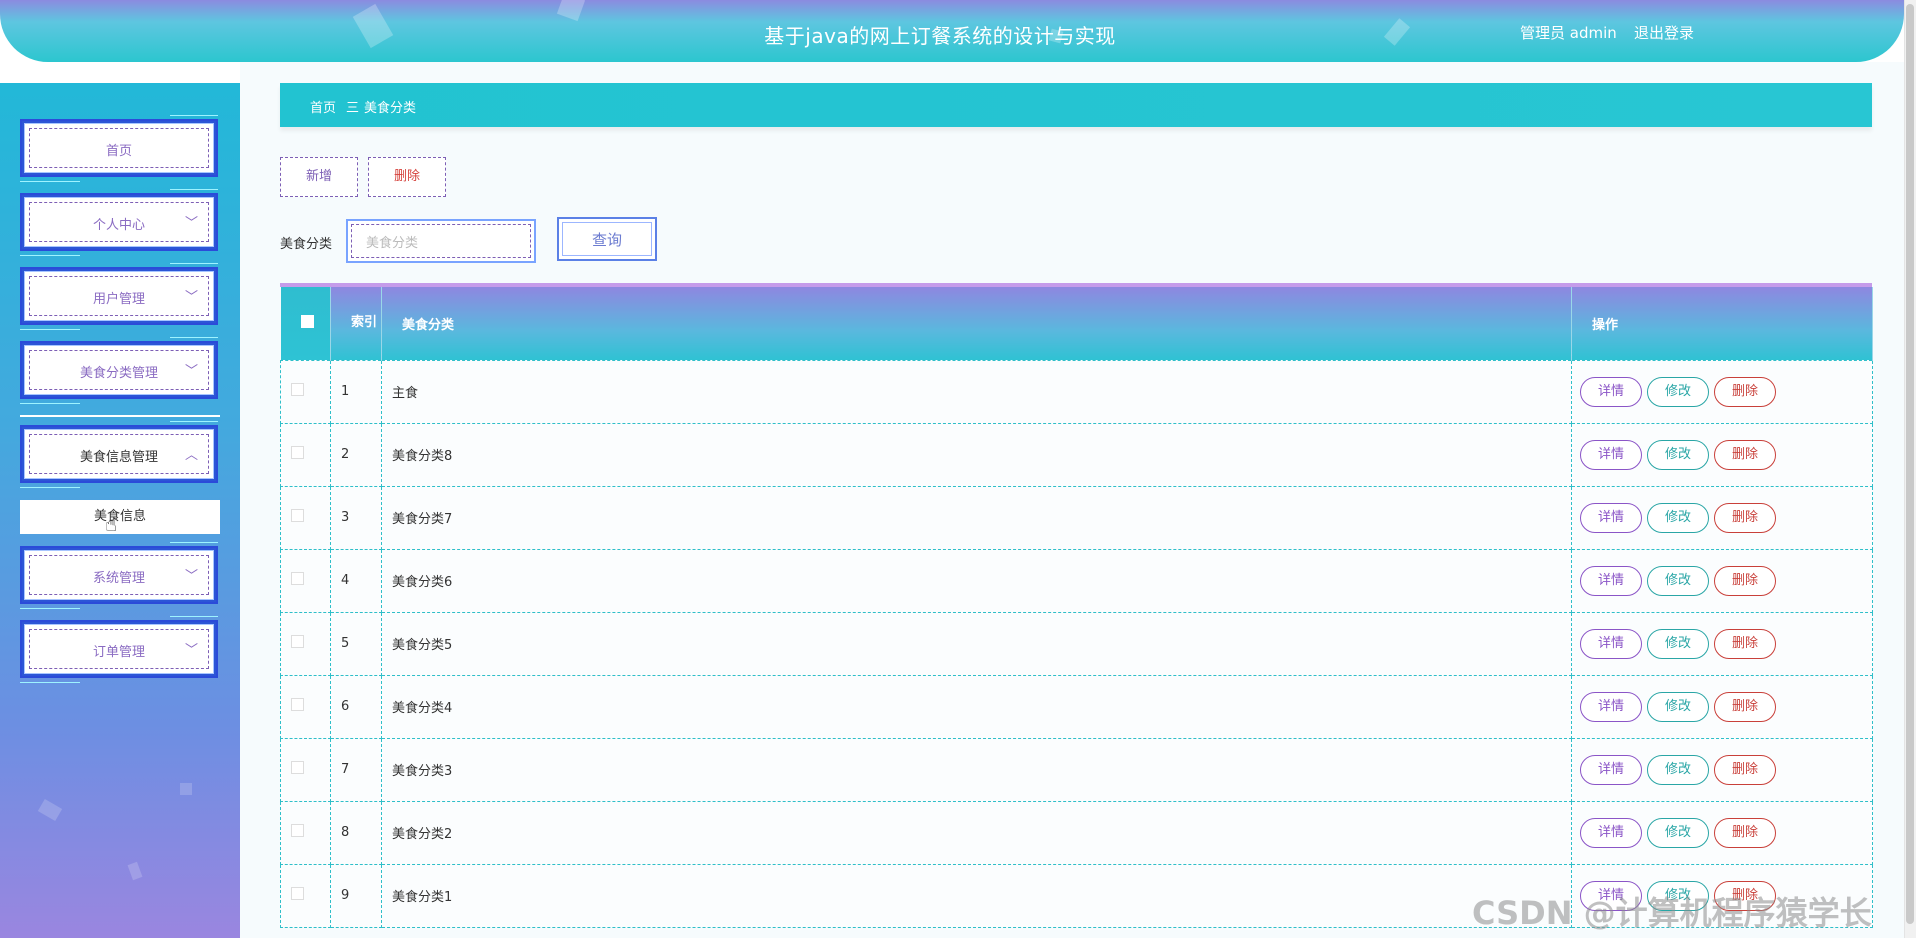  Describe the element at coordinates (976, 580) in the screenshot. I see `row-category: 美食分类6` at that location.